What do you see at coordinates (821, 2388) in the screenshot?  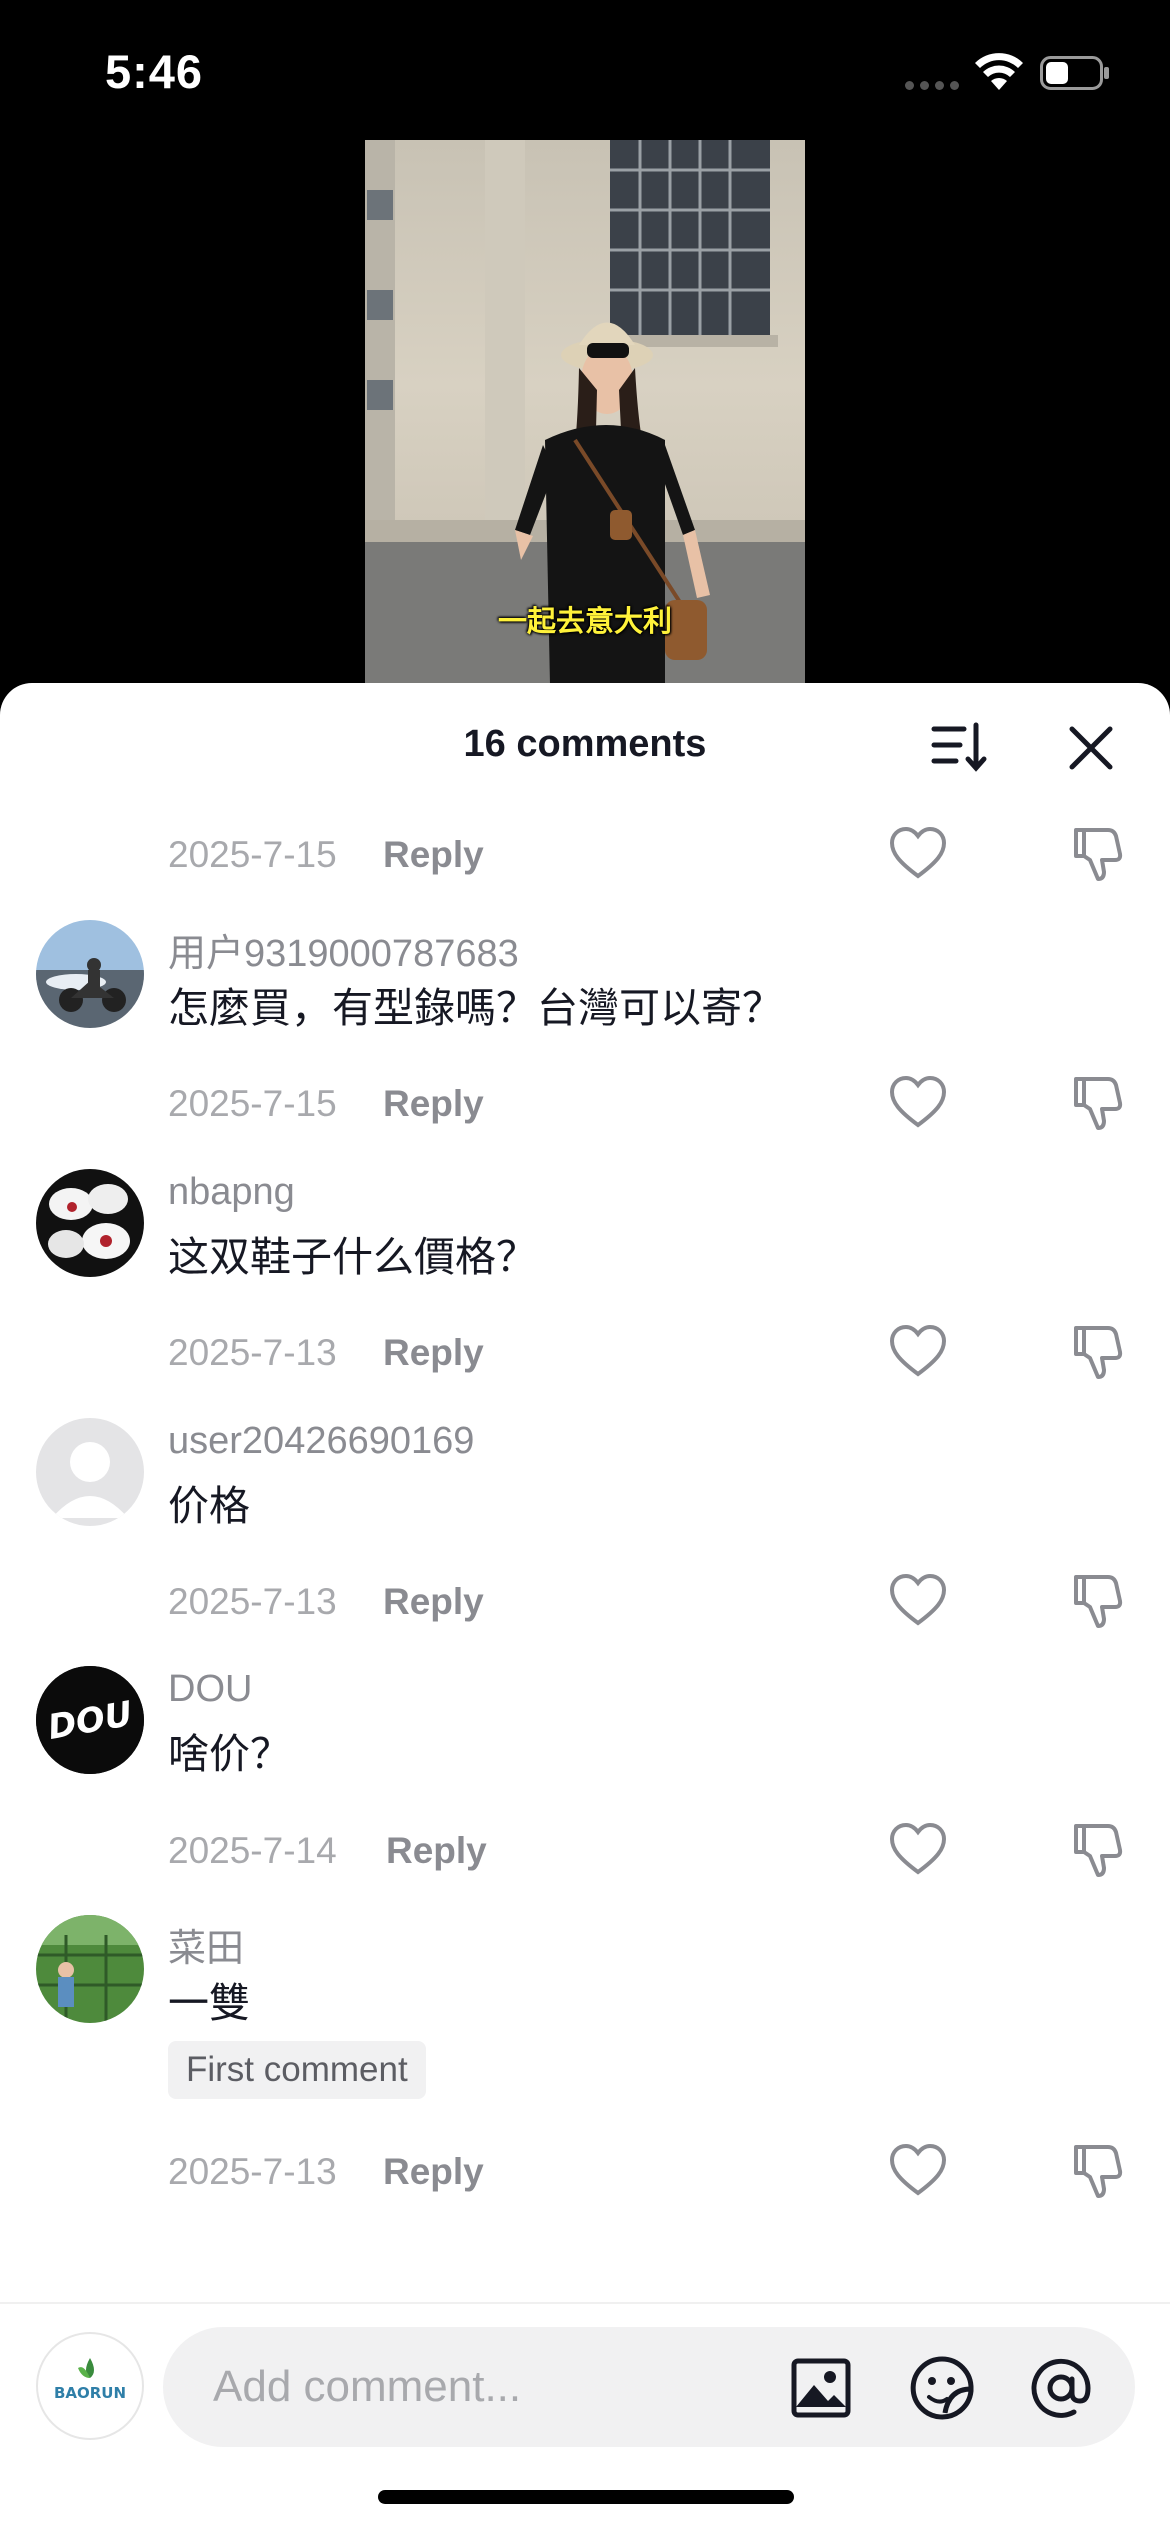 I see `image-icon` at bounding box center [821, 2388].